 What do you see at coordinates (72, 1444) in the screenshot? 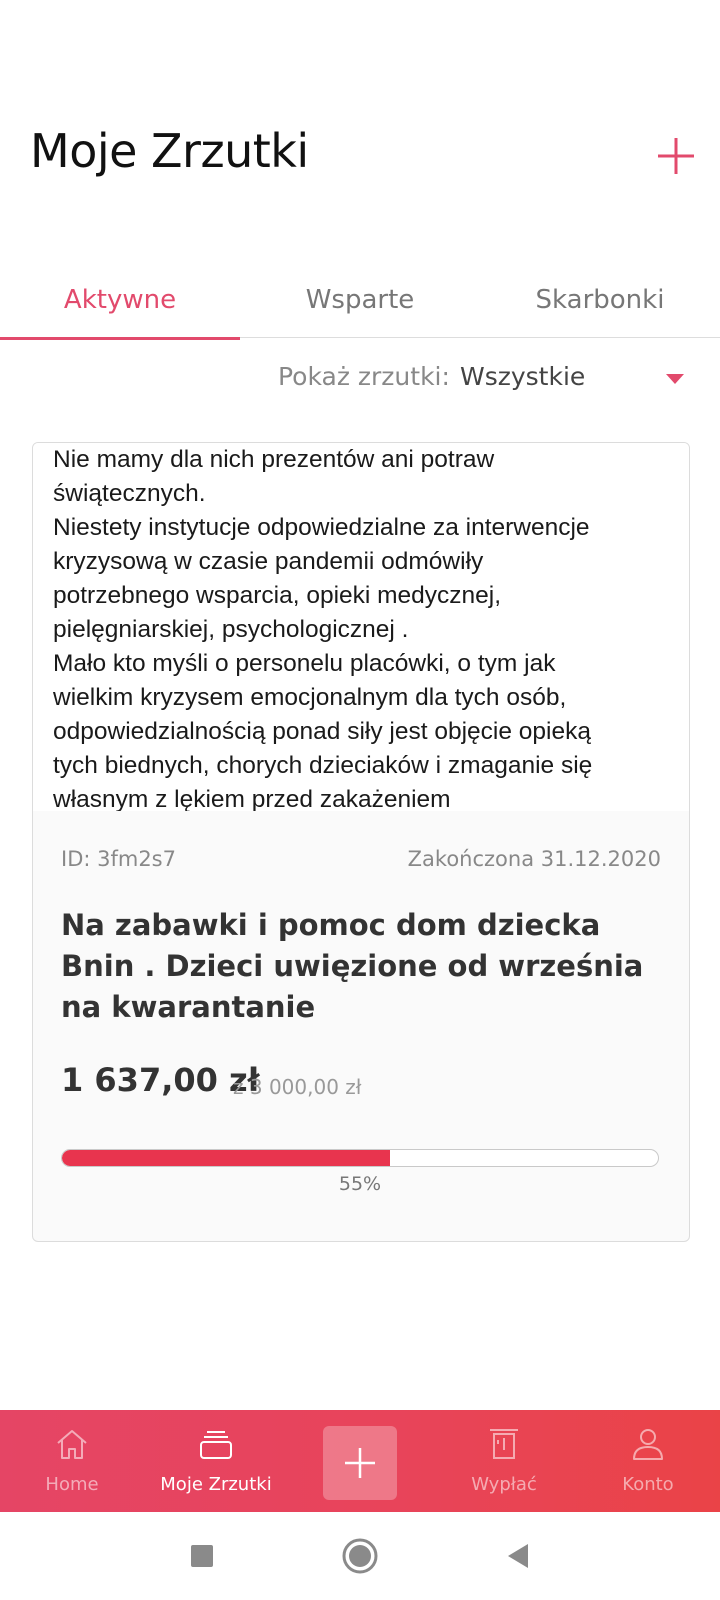
I see `home-icon` at bounding box center [72, 1444].